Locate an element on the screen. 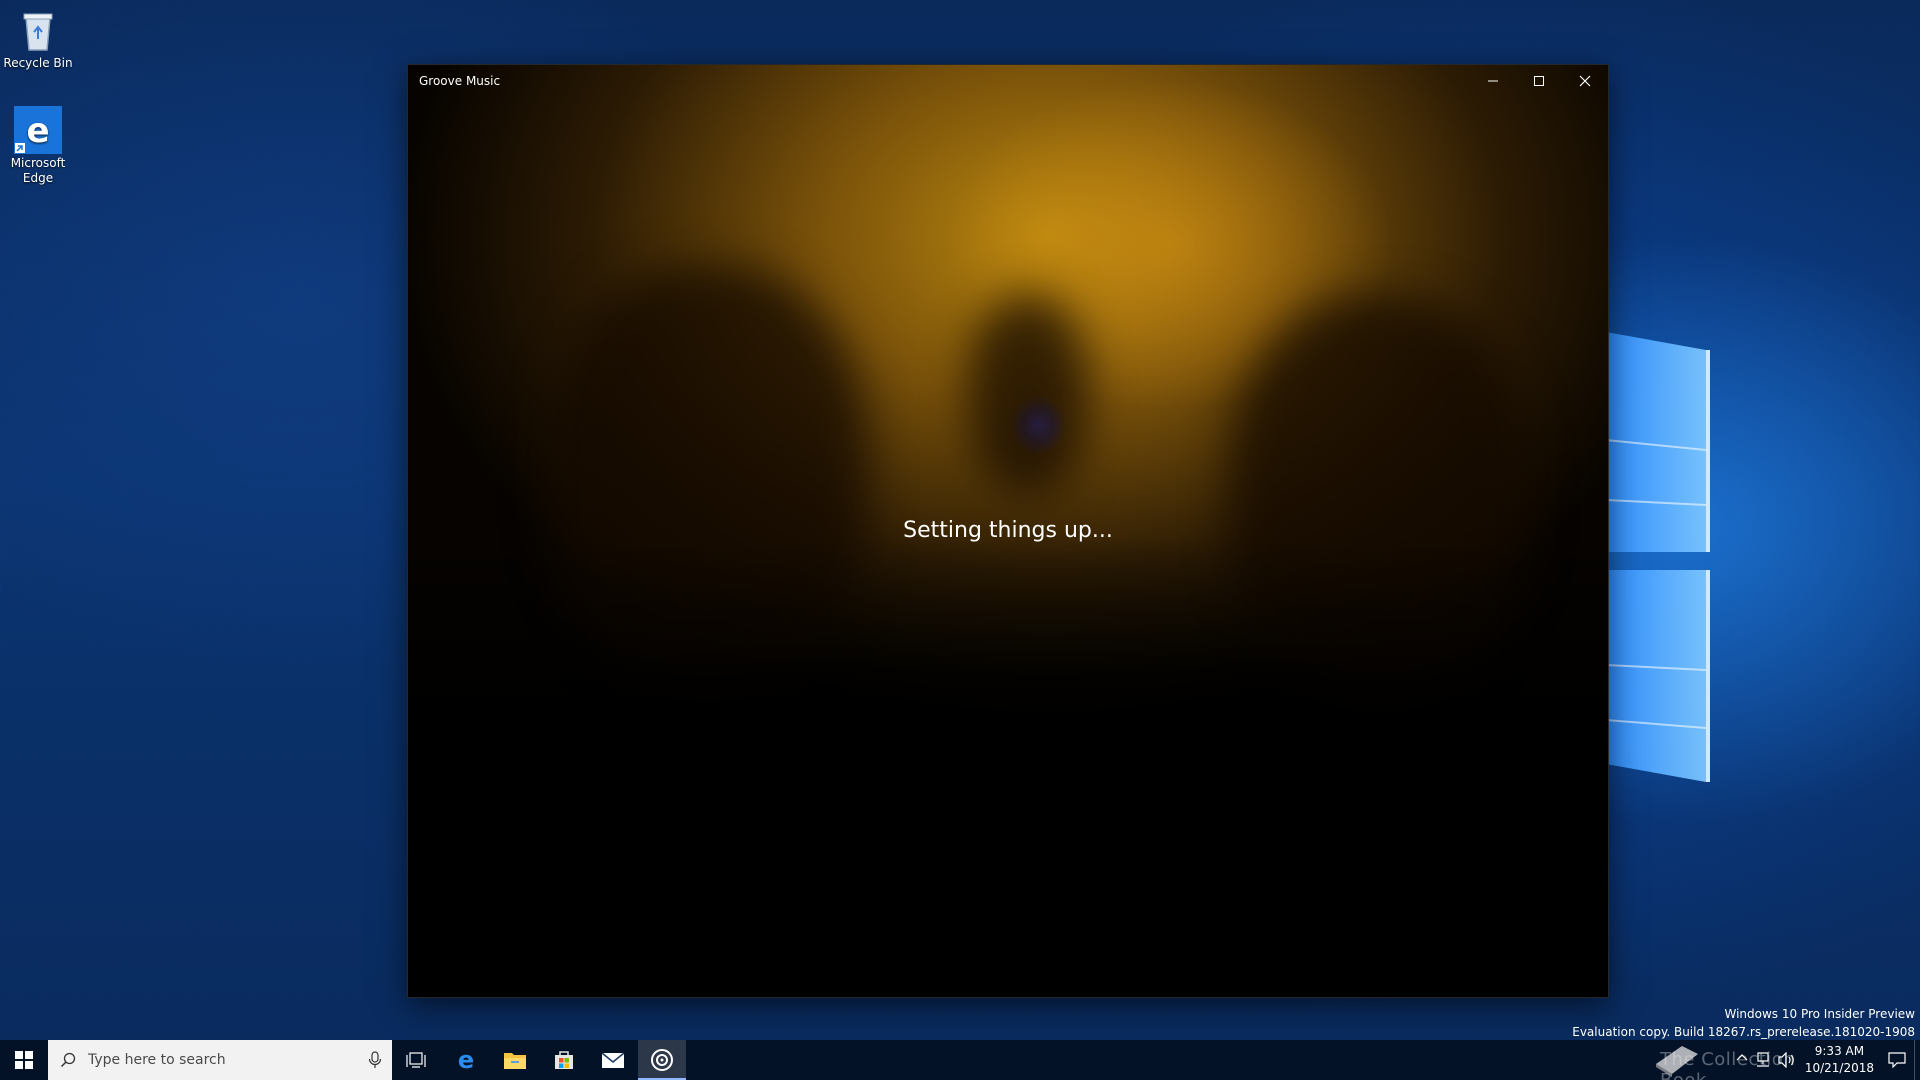 This screenshot has height=1080, width=1920. desktop-icon-recycle-bin: Recycle Bin is located at coordinates (38, 38).